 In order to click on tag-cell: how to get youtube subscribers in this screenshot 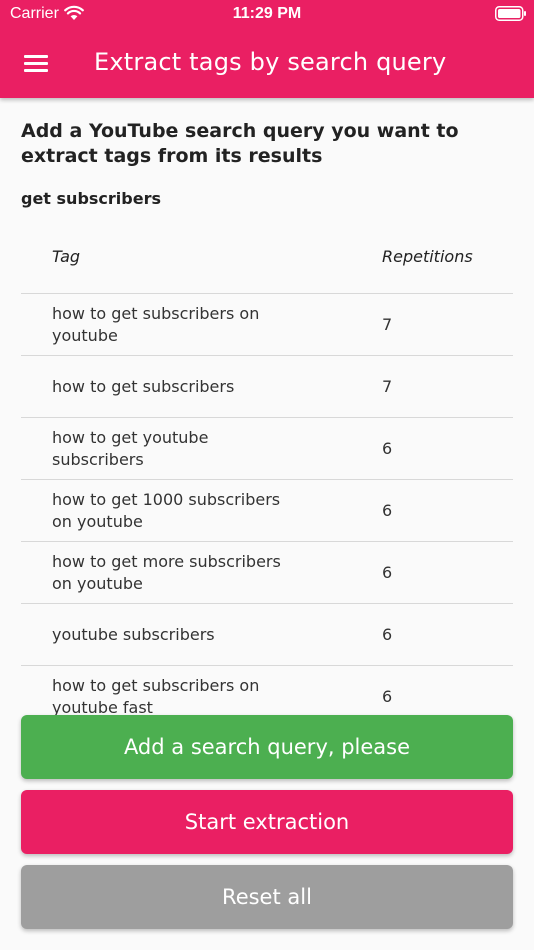, I will do `click(130, 448)`.